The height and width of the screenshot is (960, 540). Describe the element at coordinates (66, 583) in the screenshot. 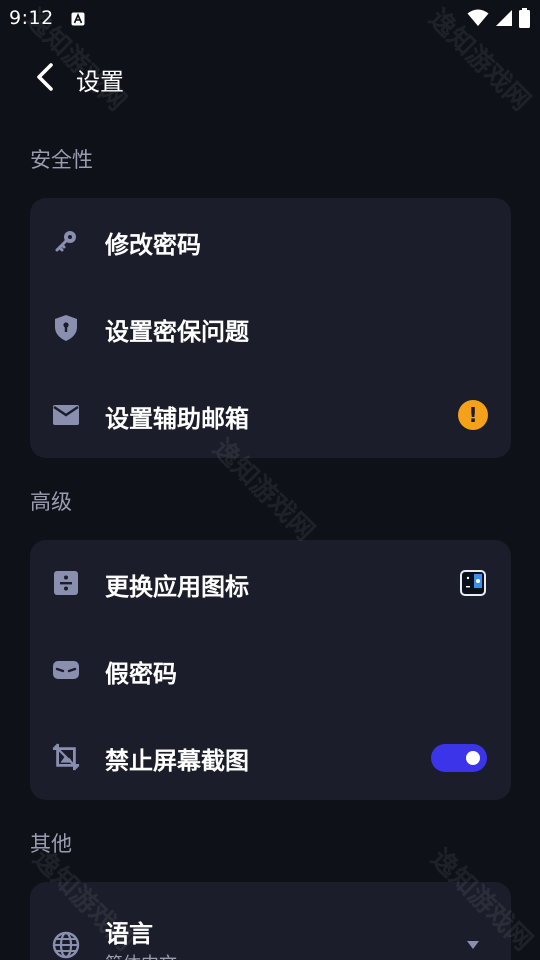

I see `app-icon-swap-icon` at that location.